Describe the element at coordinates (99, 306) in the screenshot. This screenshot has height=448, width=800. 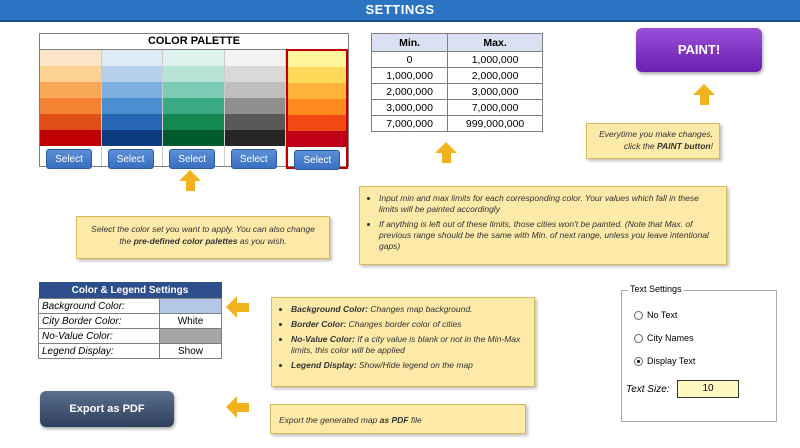
I see `background-color-label: Background Color:` at that location.